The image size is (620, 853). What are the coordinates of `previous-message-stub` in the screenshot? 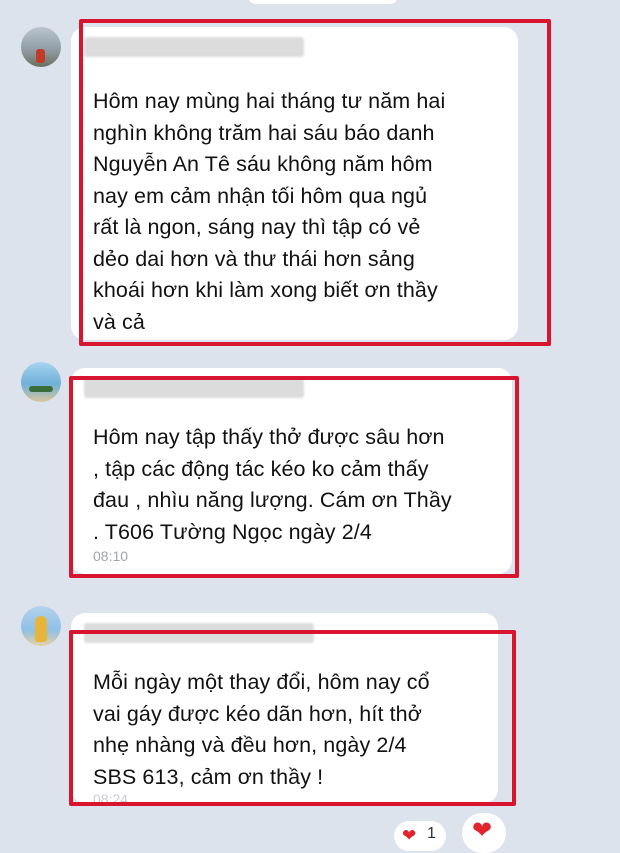 It's located at (323, 2).